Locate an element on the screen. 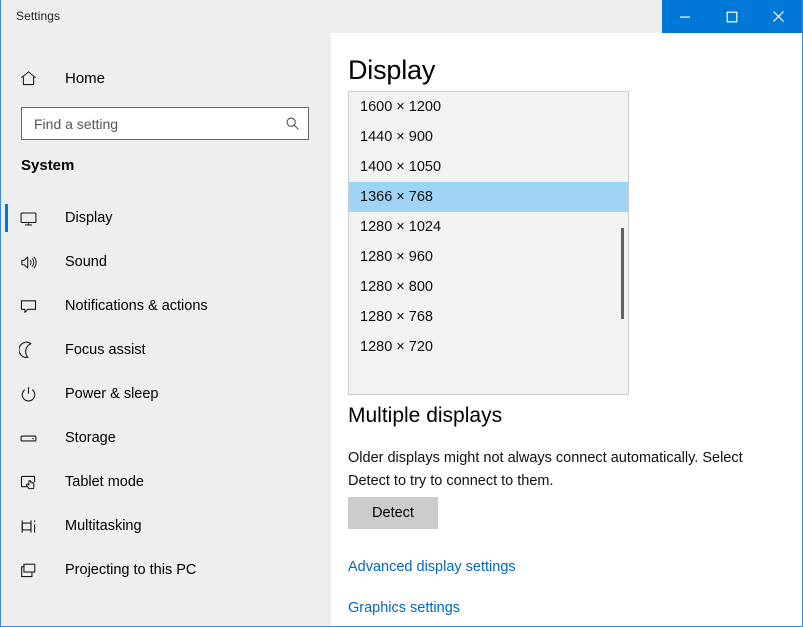  sidebar-item-projecting-to-this-pc: Projecting to this PC is located at coordinates (166, 570).